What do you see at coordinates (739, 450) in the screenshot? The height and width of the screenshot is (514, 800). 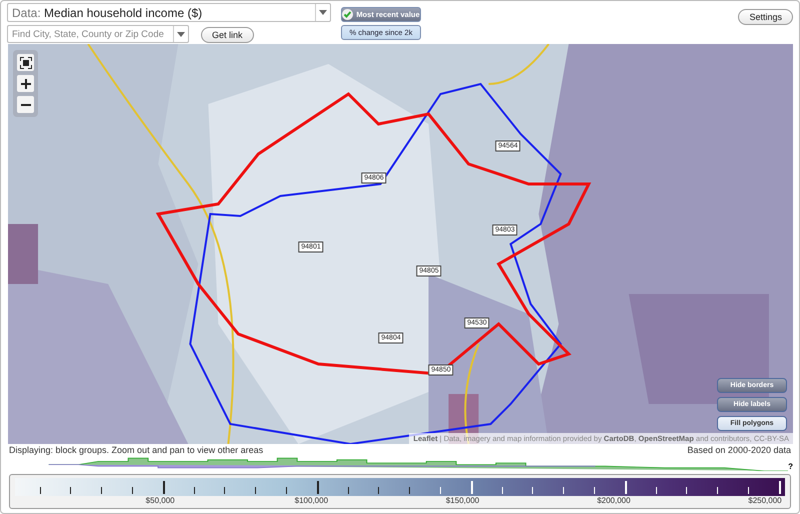 I see `data-range-text: Based on 2000-2020 data` at bounding box center [739, 450].